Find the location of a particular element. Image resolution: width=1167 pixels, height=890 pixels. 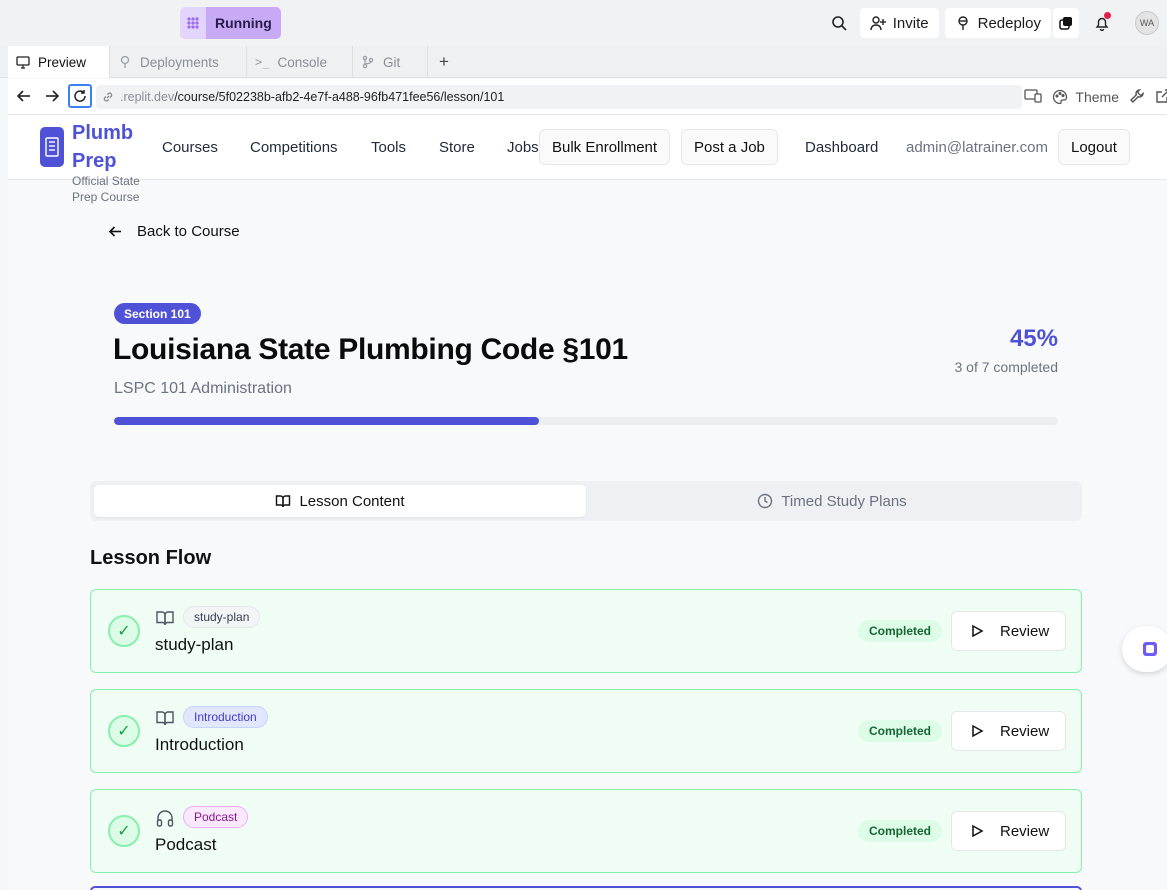

forward-arrow-icon is located at coordinates (52, 98).